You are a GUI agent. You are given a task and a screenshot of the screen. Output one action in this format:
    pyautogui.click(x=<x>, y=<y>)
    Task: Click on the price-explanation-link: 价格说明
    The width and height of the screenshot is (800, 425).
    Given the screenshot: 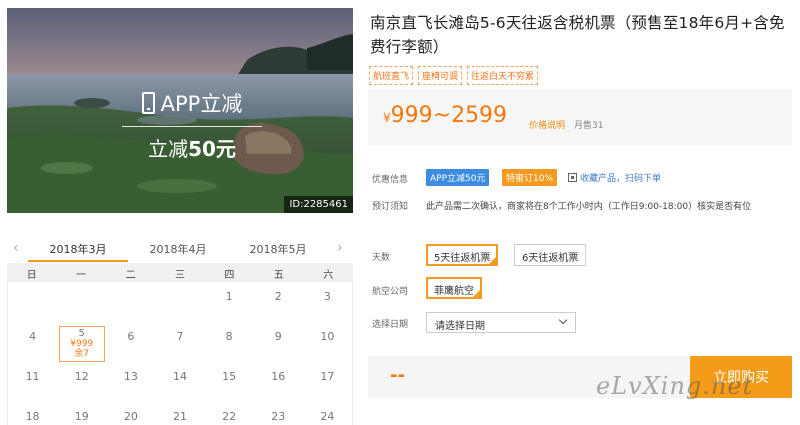 What is the action you would take?
    pyautogui.click(x=547, y=124)
    